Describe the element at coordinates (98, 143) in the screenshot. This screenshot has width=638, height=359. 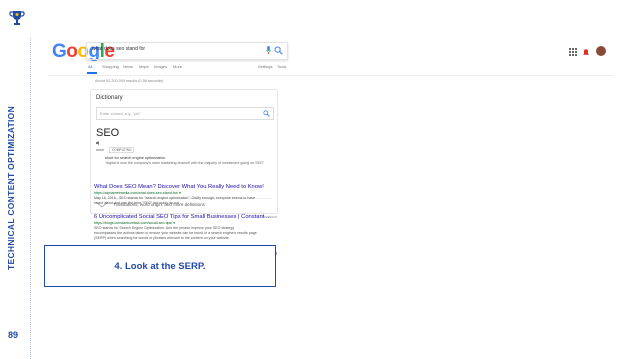
I see `speaker-icon` at that location.